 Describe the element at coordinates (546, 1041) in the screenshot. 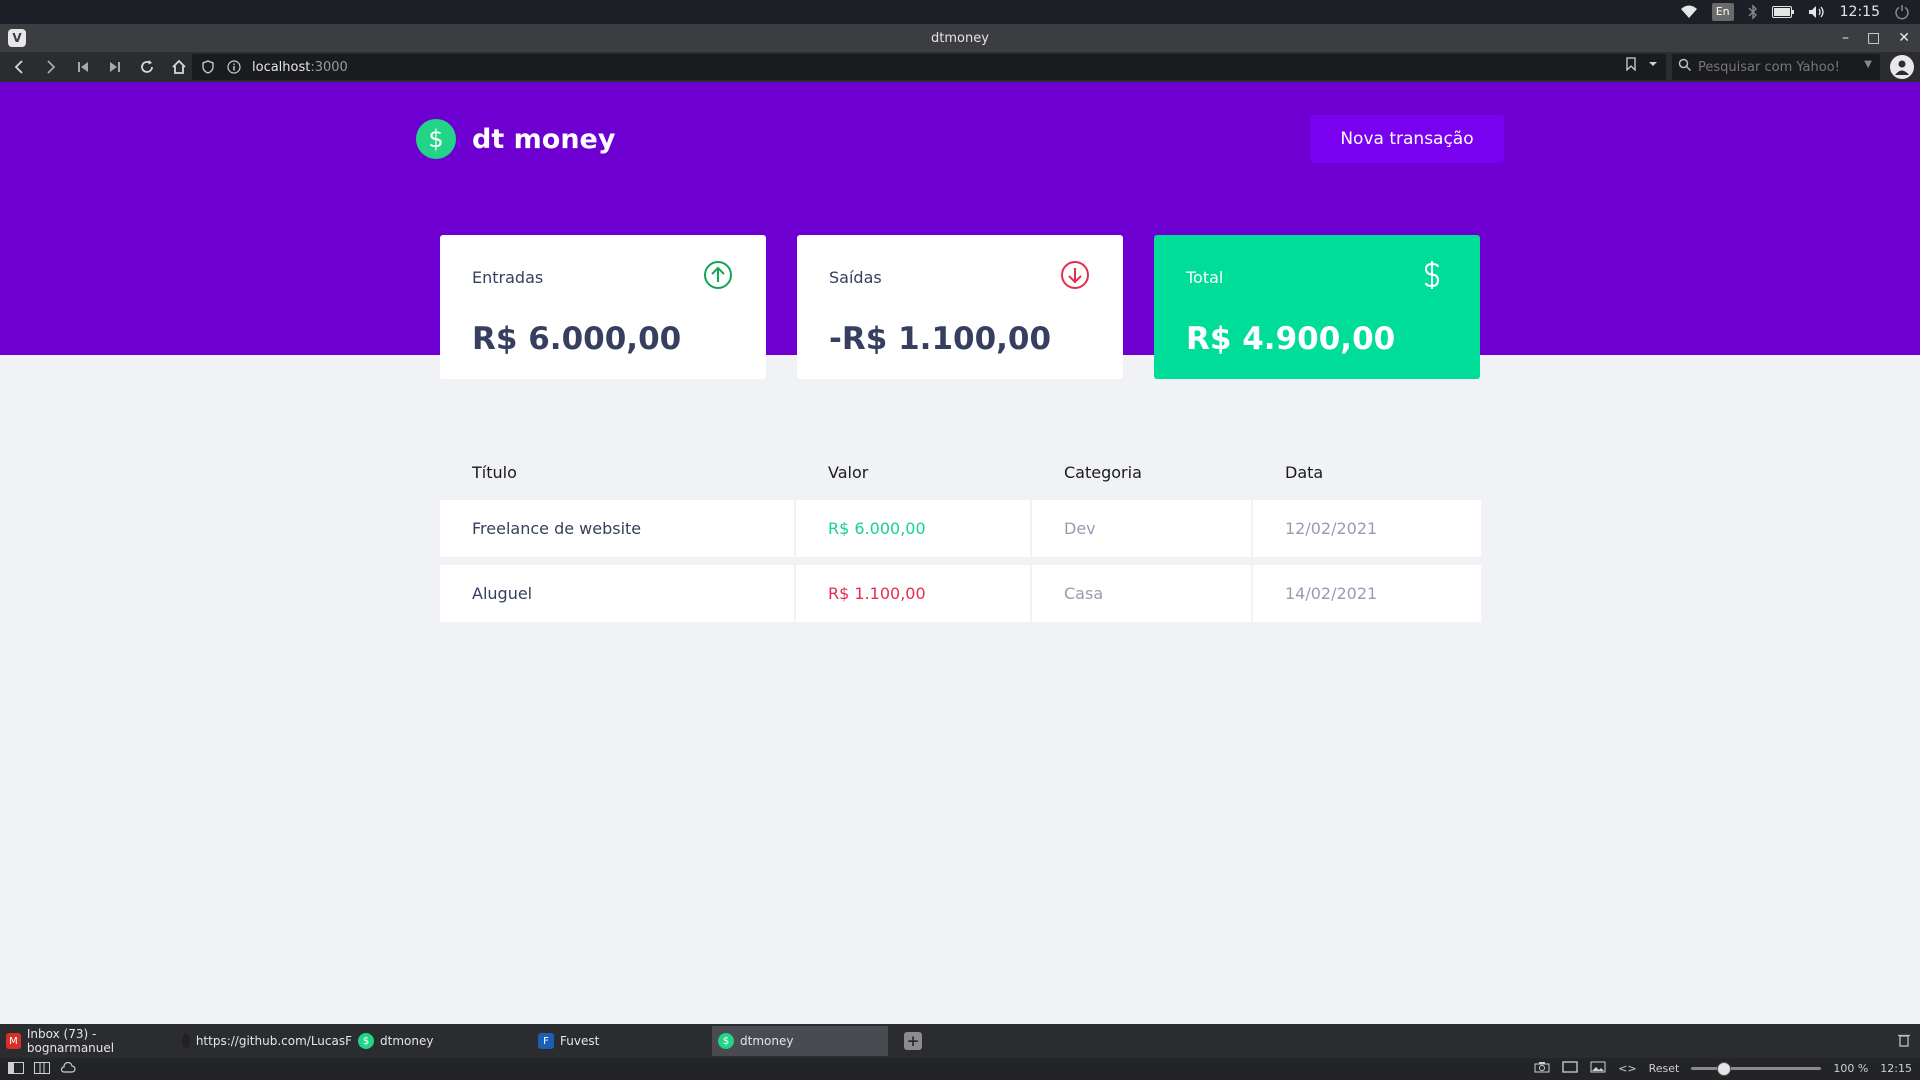

I see `fuvest-icon: F` at that location.